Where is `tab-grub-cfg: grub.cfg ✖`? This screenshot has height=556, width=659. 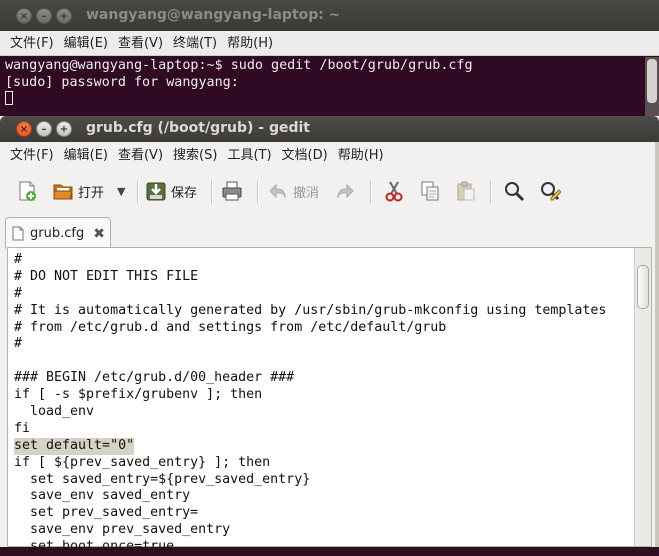
tab-grub-cfg: grub.cfg ✖ is located at coordinates (58, 233).